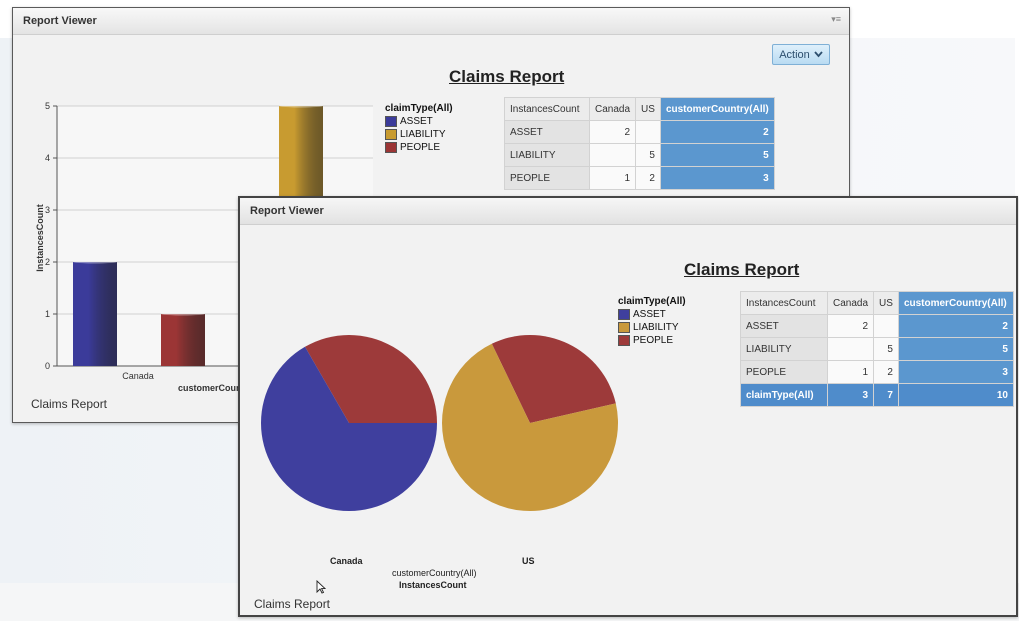  Describe the element at coordinates (628, 211) in the screenshot. I see `titlebar: Report Viewer` at that location.